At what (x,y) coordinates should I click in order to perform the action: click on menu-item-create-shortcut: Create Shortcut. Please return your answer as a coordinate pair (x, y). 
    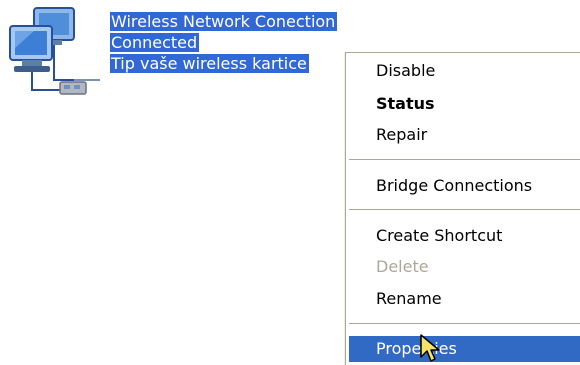
    Looking at the image, I should click on (464, 236).